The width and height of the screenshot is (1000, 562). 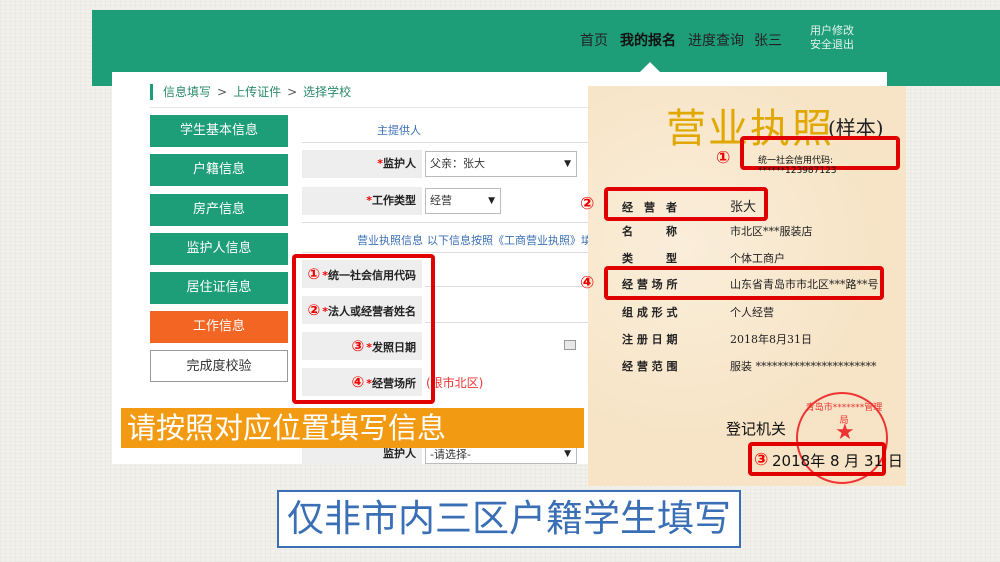 What do you see at coordinates (457, 163) in the screenshot?
I see `guardian-select-value: 父亲：张大` at bounding box center [457, 163].